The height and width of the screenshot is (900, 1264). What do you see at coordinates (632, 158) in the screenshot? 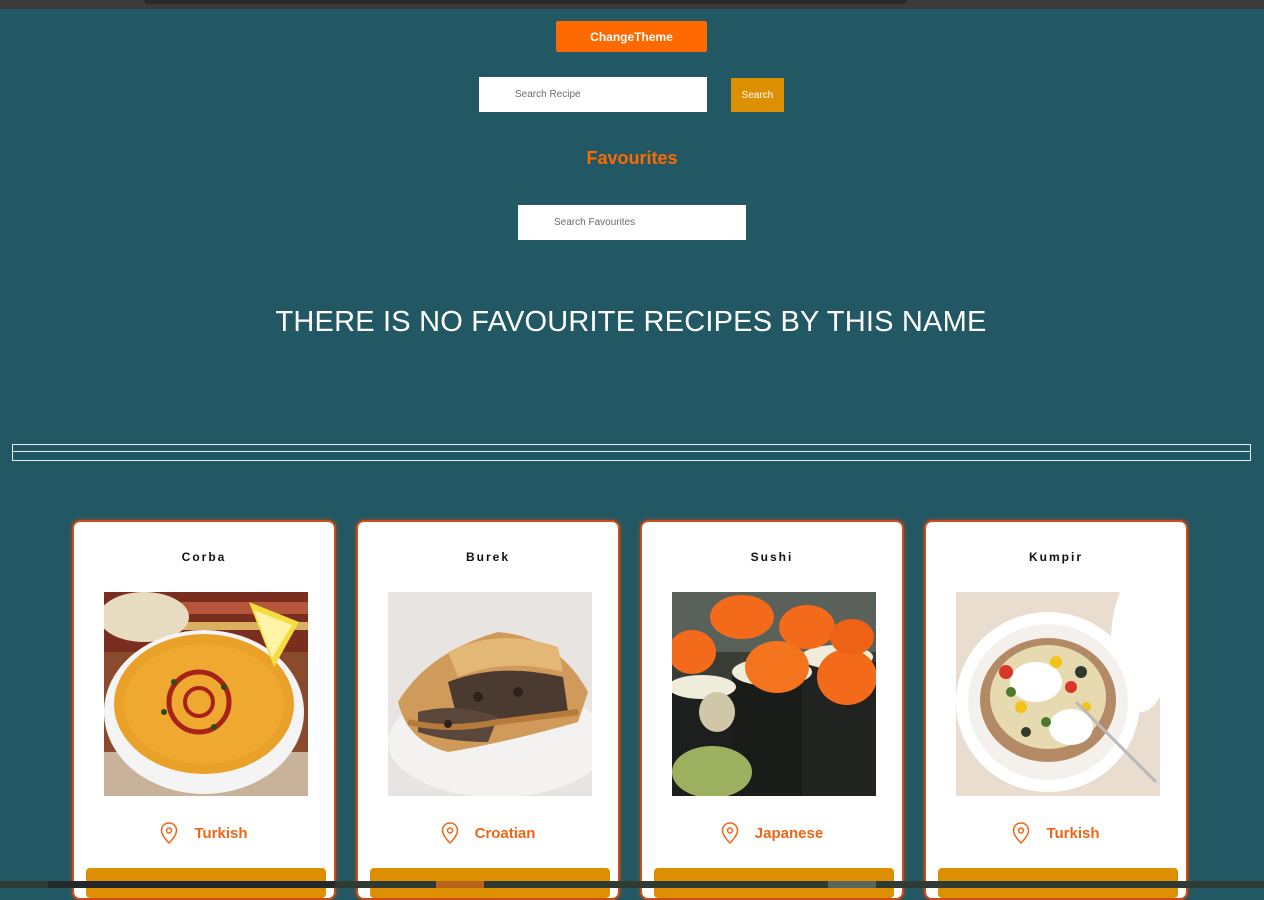
I see `favourites-heading: Favourites` at bounding box center [632, 158].